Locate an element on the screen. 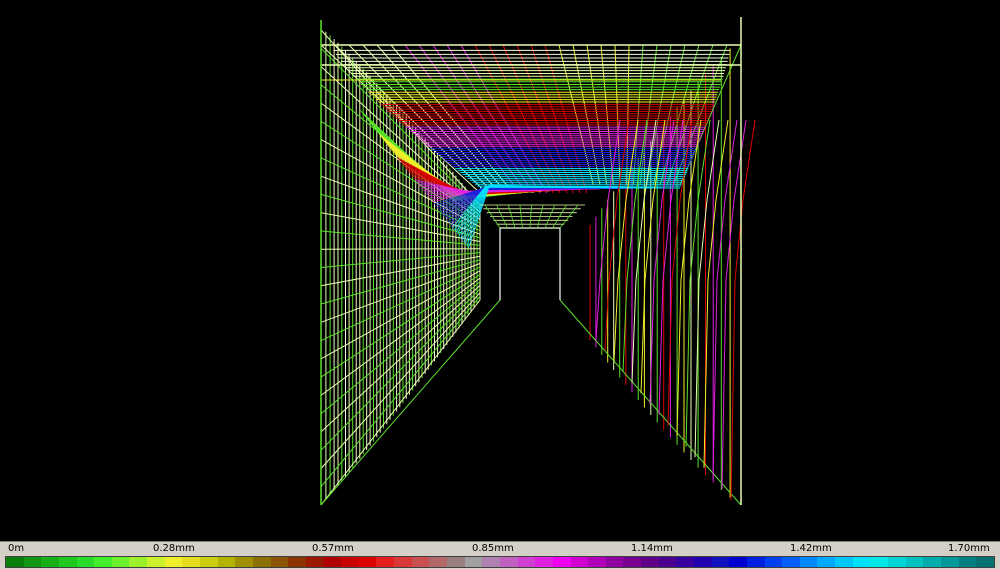 This screenshot has height=569, width=1000. legend-tick-labels: 0m 0.28mm 0.57mm 0.85mm 1.14mm 1.42mm 1.70mm is located at coordinates (500, 549).